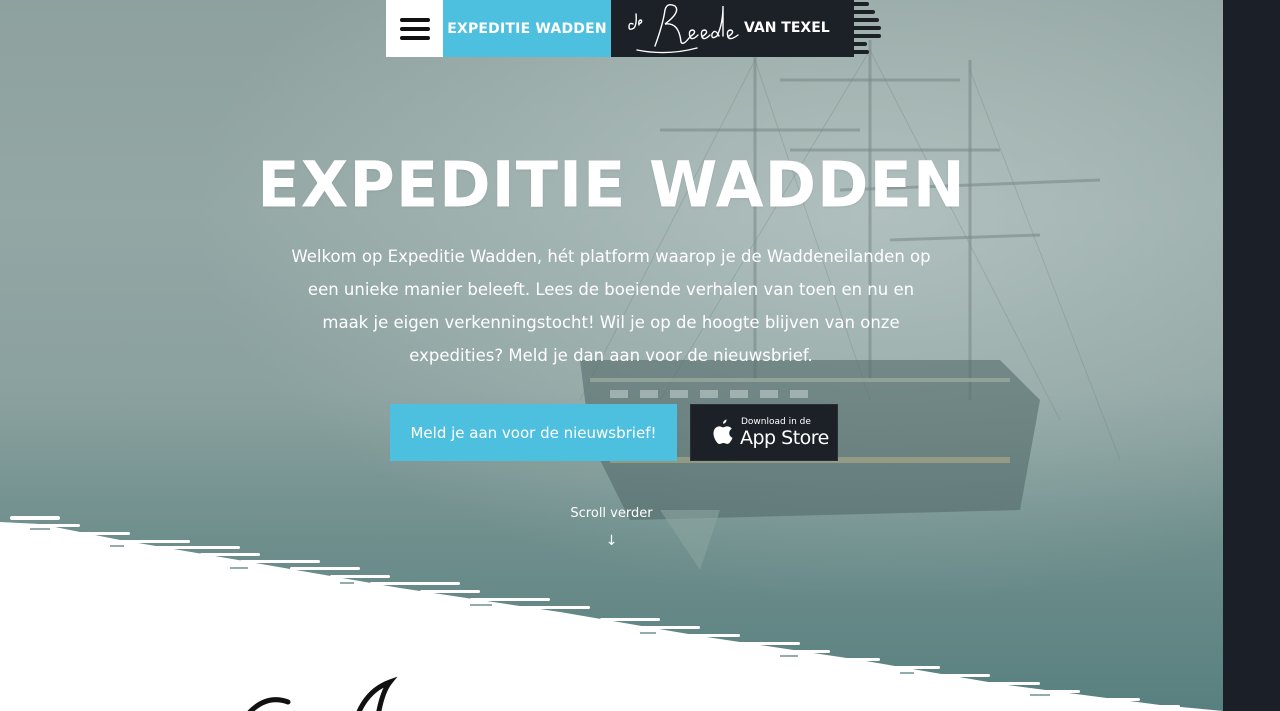  I want to click on reede-suffix-label: VAN TEXEL, so click(787, 28).